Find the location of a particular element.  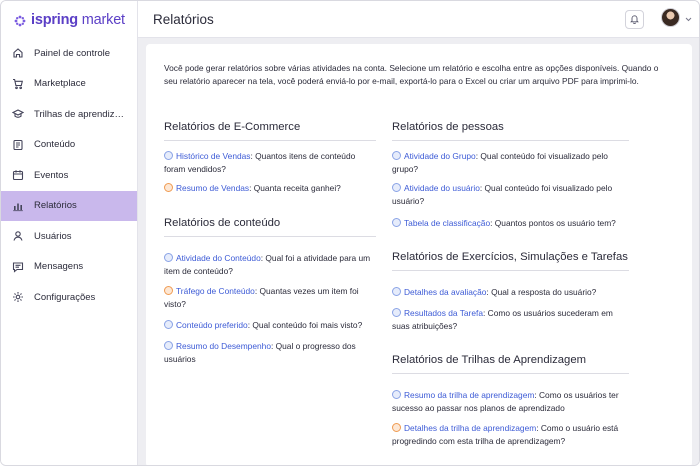

trend-icon is located at coordinates (168, 290).